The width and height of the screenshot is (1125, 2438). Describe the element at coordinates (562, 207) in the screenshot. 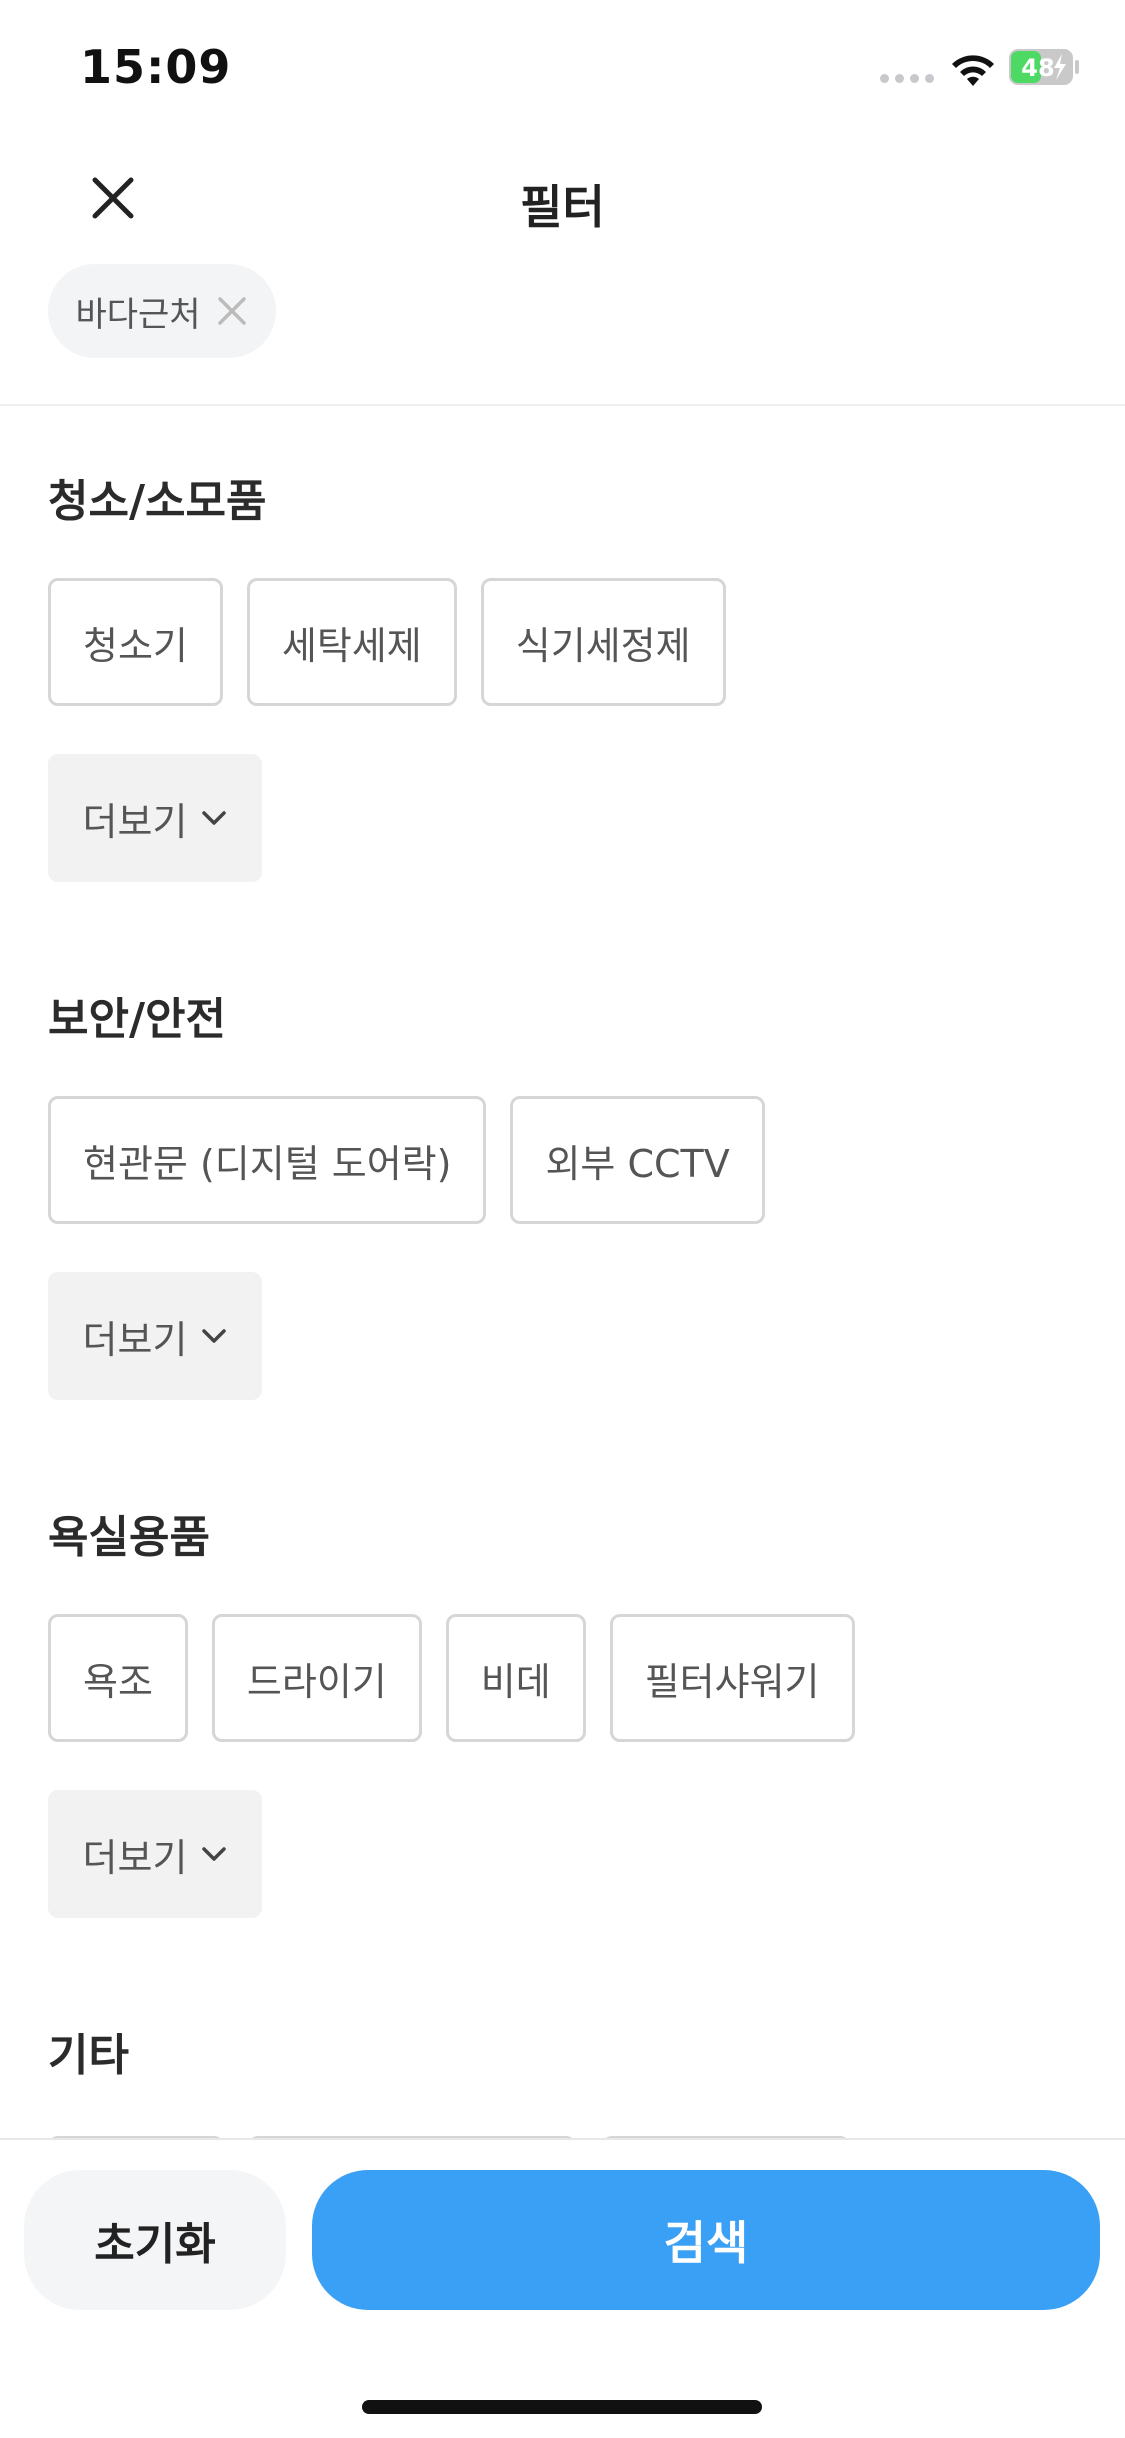

I see `page-title: 필터` at that location.